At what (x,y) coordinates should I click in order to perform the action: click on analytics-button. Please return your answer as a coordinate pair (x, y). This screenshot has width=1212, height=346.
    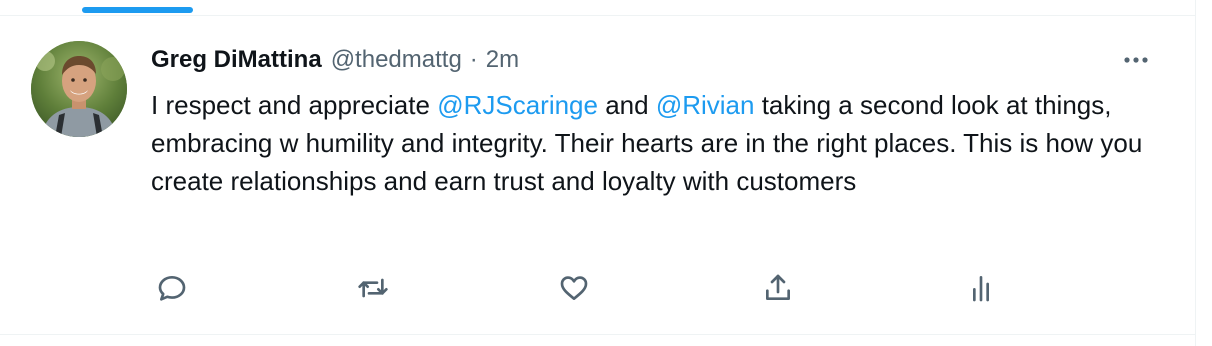
    Looking at the image, I should click on (981, 288).